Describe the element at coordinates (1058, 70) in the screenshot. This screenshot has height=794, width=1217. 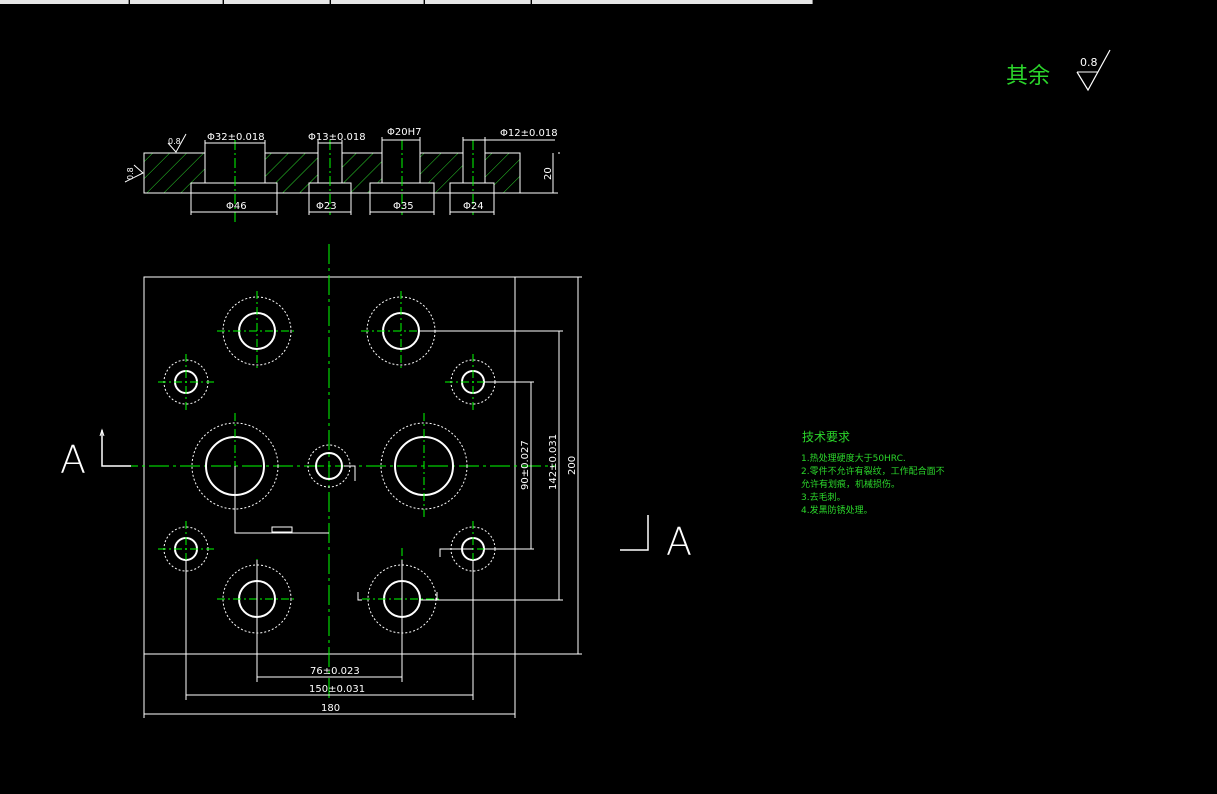
I see `roughness-note: 其余 0.8` at that location.